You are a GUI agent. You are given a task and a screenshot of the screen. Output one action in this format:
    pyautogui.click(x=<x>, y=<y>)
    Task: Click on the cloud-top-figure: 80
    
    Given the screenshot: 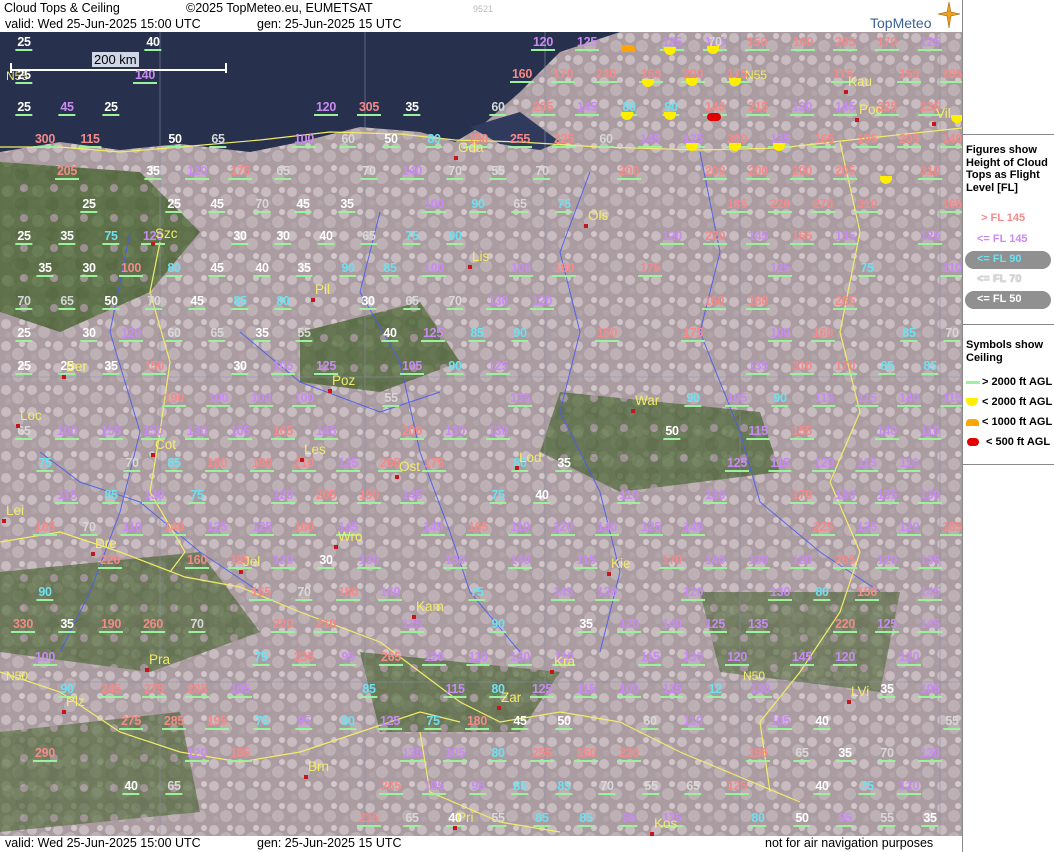 What is the action you would take?
    pyautogui.click(x=758, y=819)
    